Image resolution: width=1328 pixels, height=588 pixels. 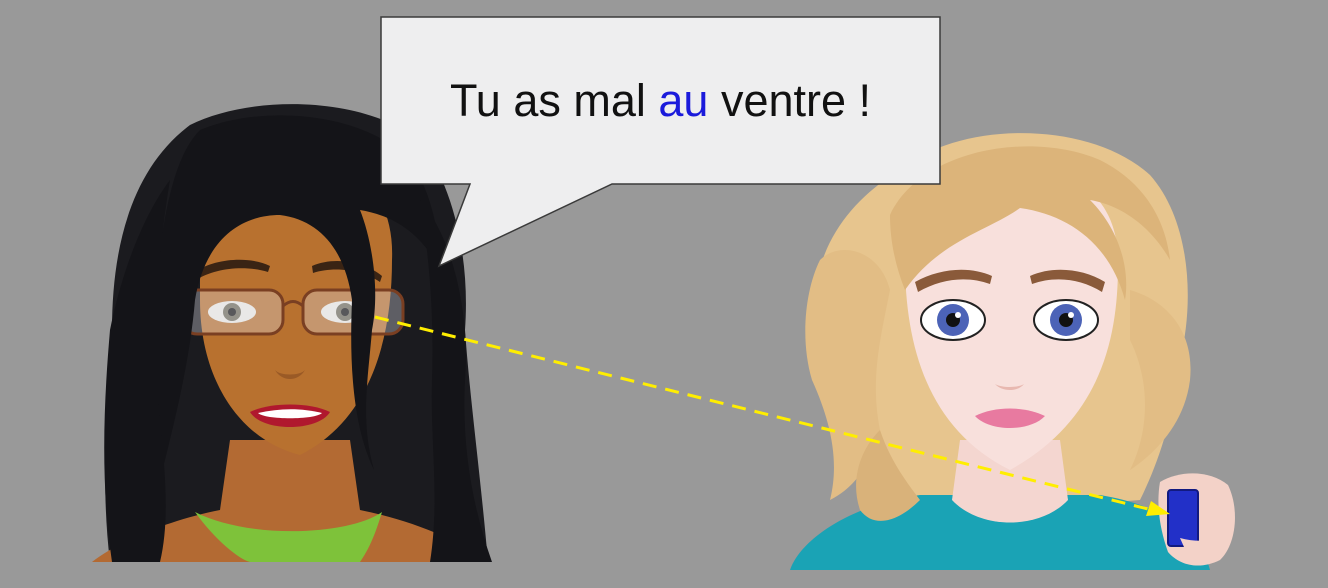 I want to click on speech-text-after: ventre !, so click(x=790, y=100).